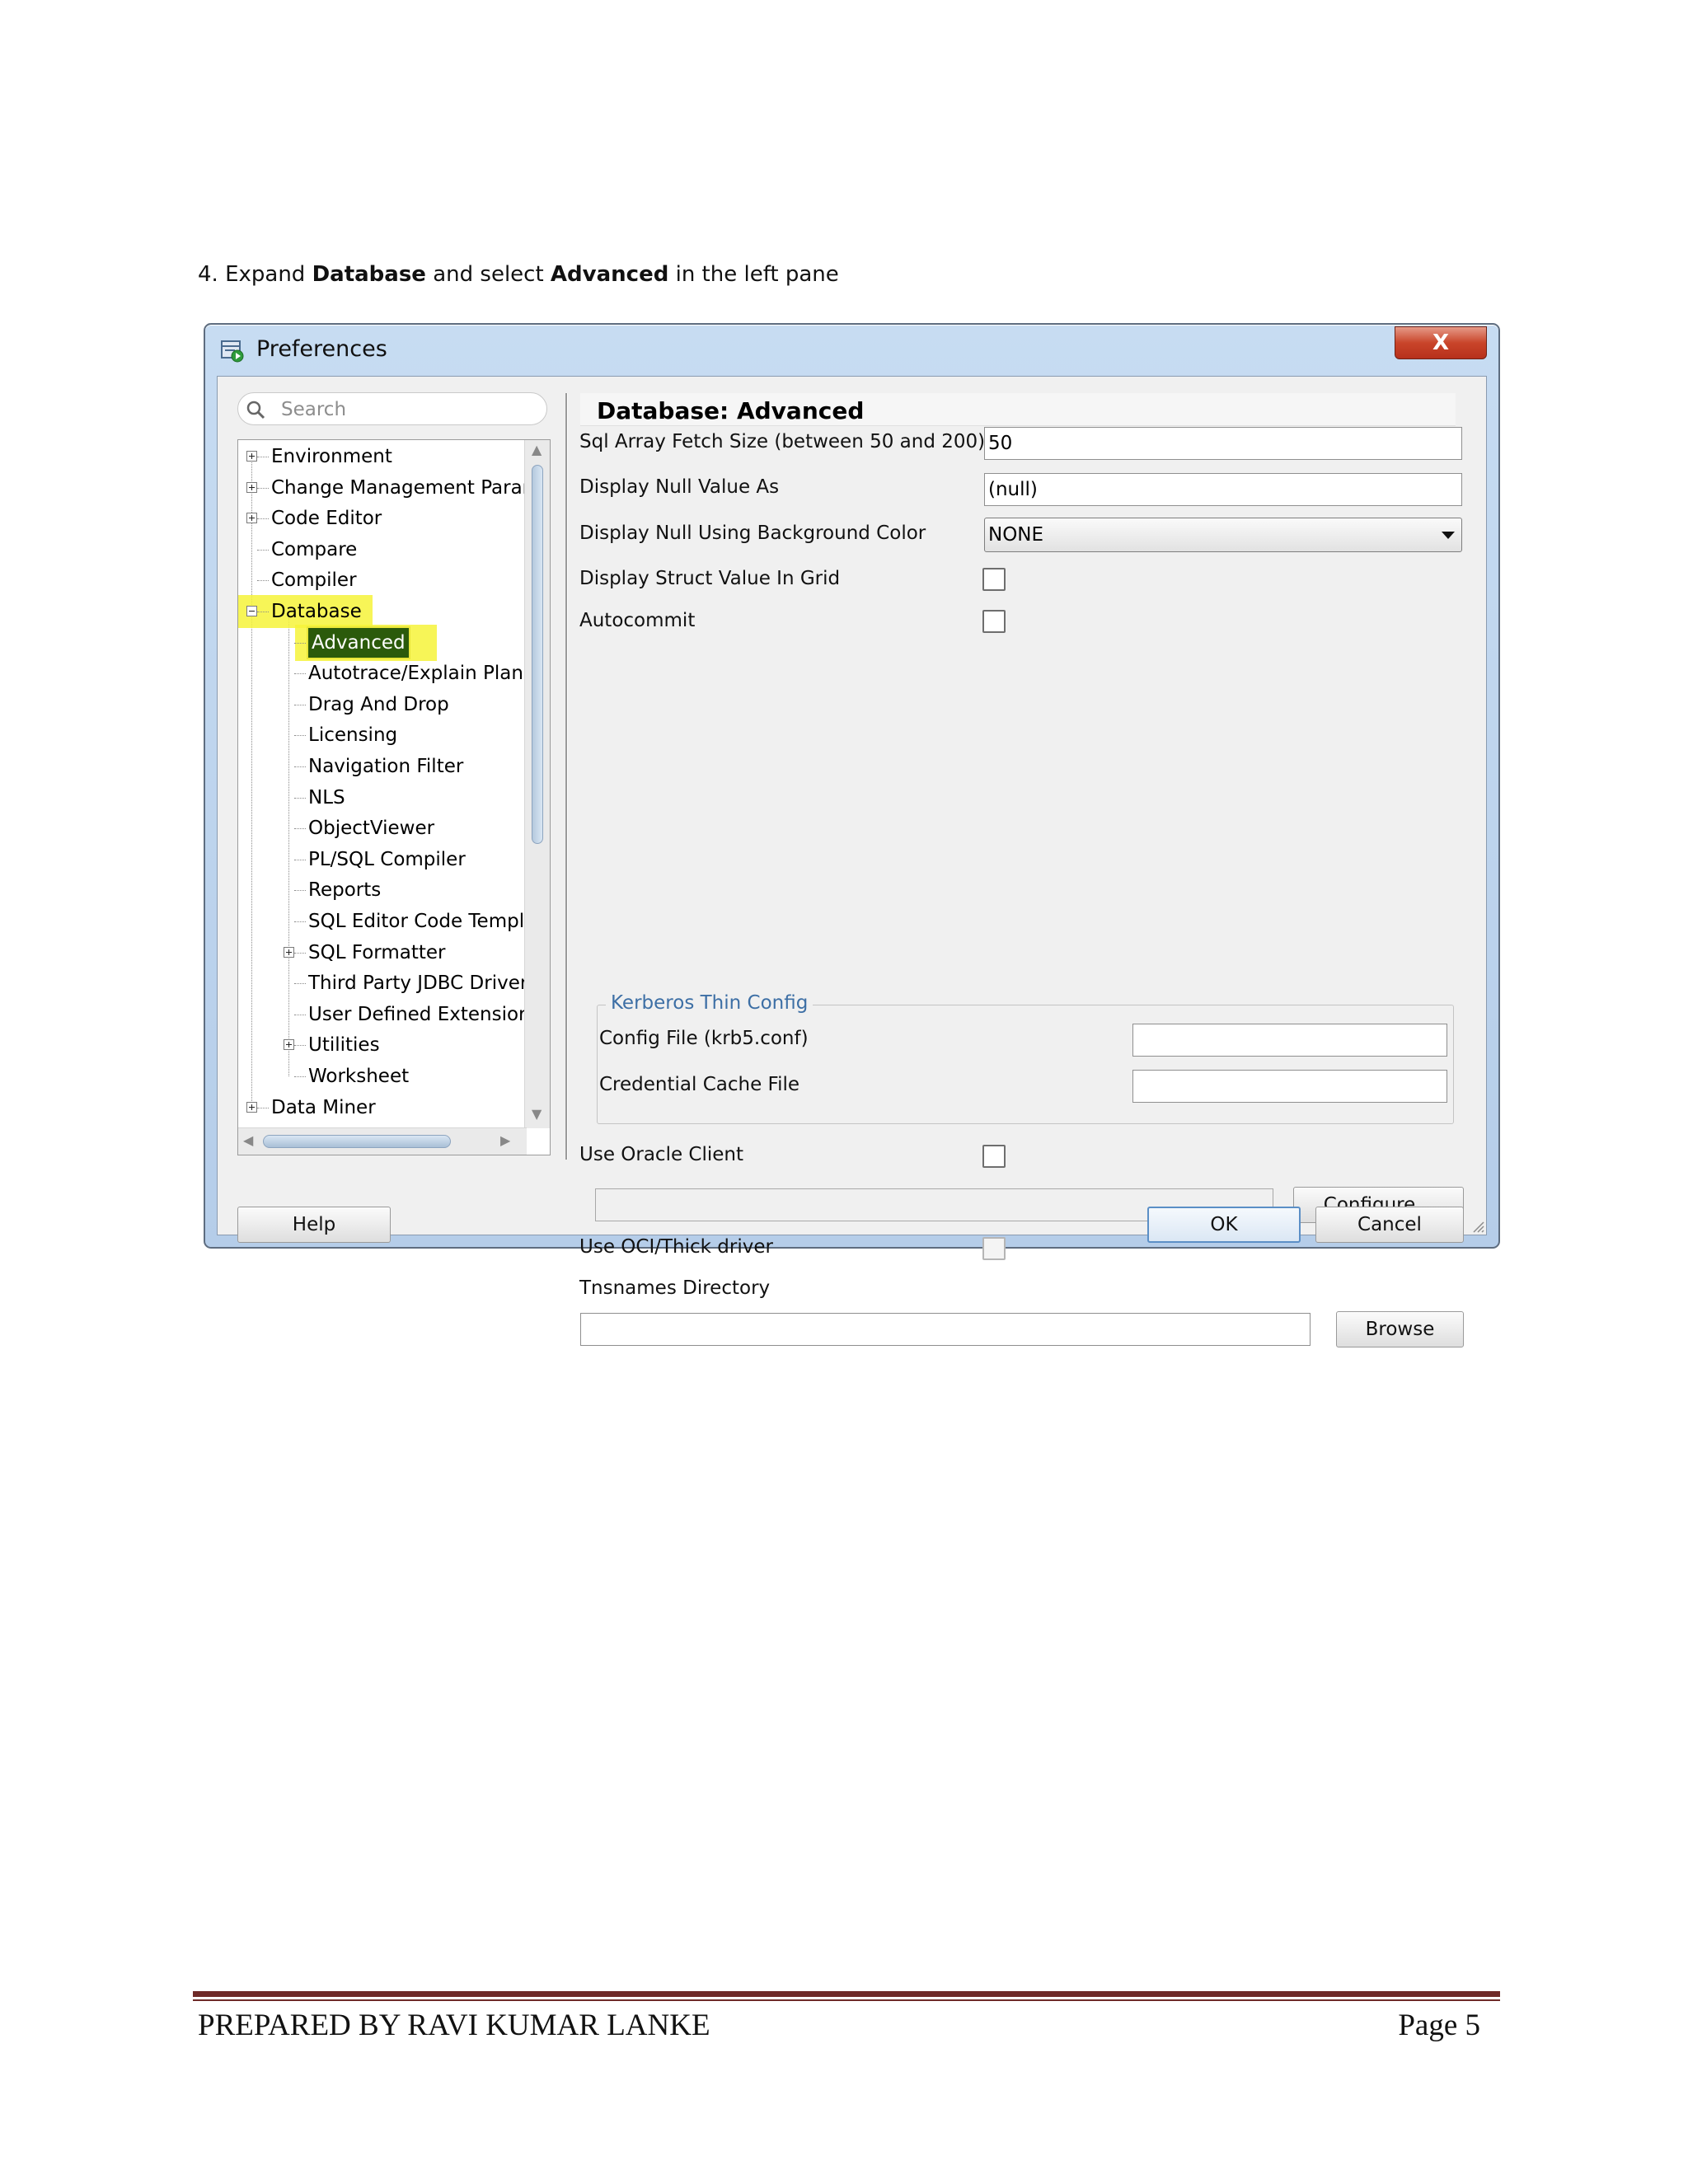 Image resolution: width=1688 pixels, height=2184 pixels. I want to click on tree-item: Environment, so click(382, 456).